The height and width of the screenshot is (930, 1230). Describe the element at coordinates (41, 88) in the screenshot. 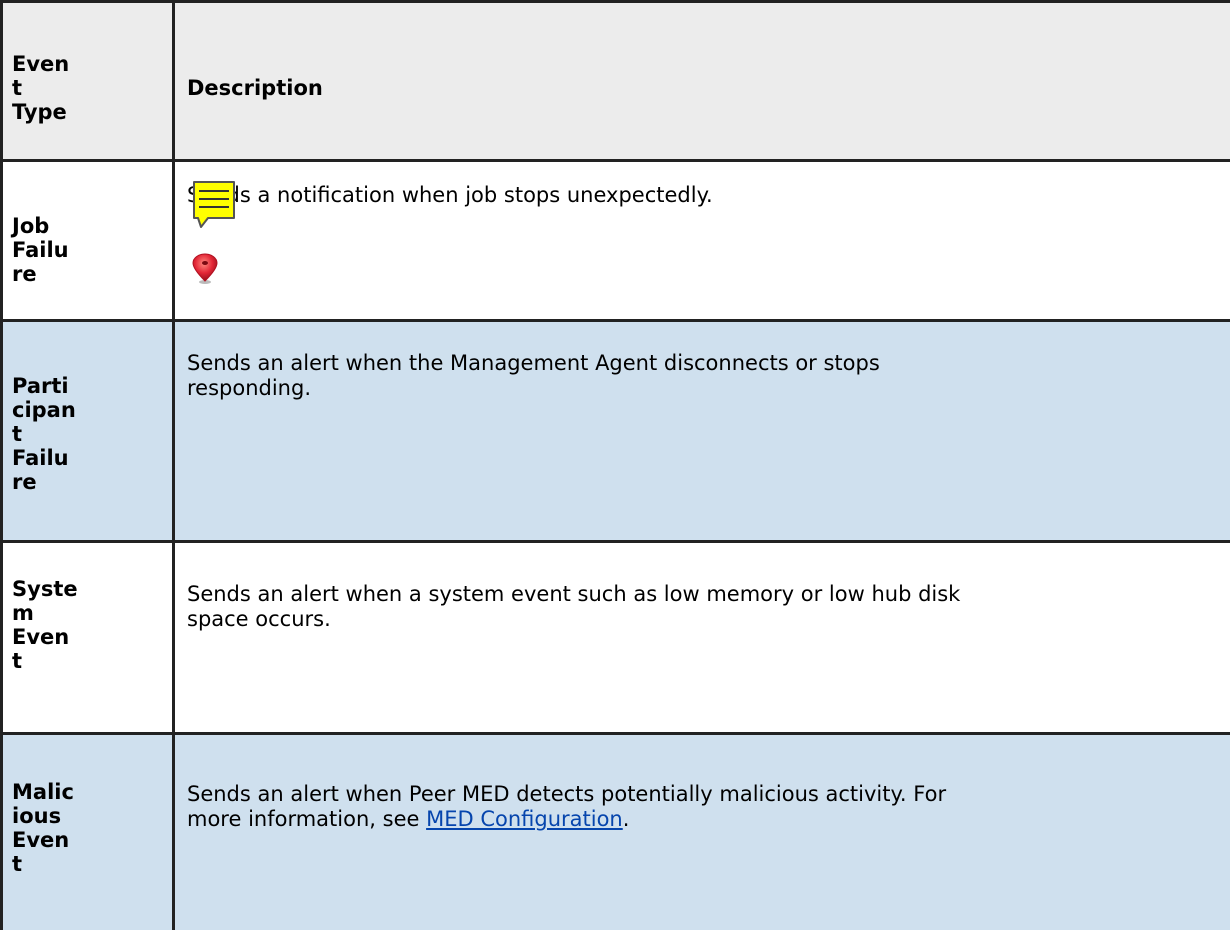

I see `header-event-type: Even t Type` at that location.